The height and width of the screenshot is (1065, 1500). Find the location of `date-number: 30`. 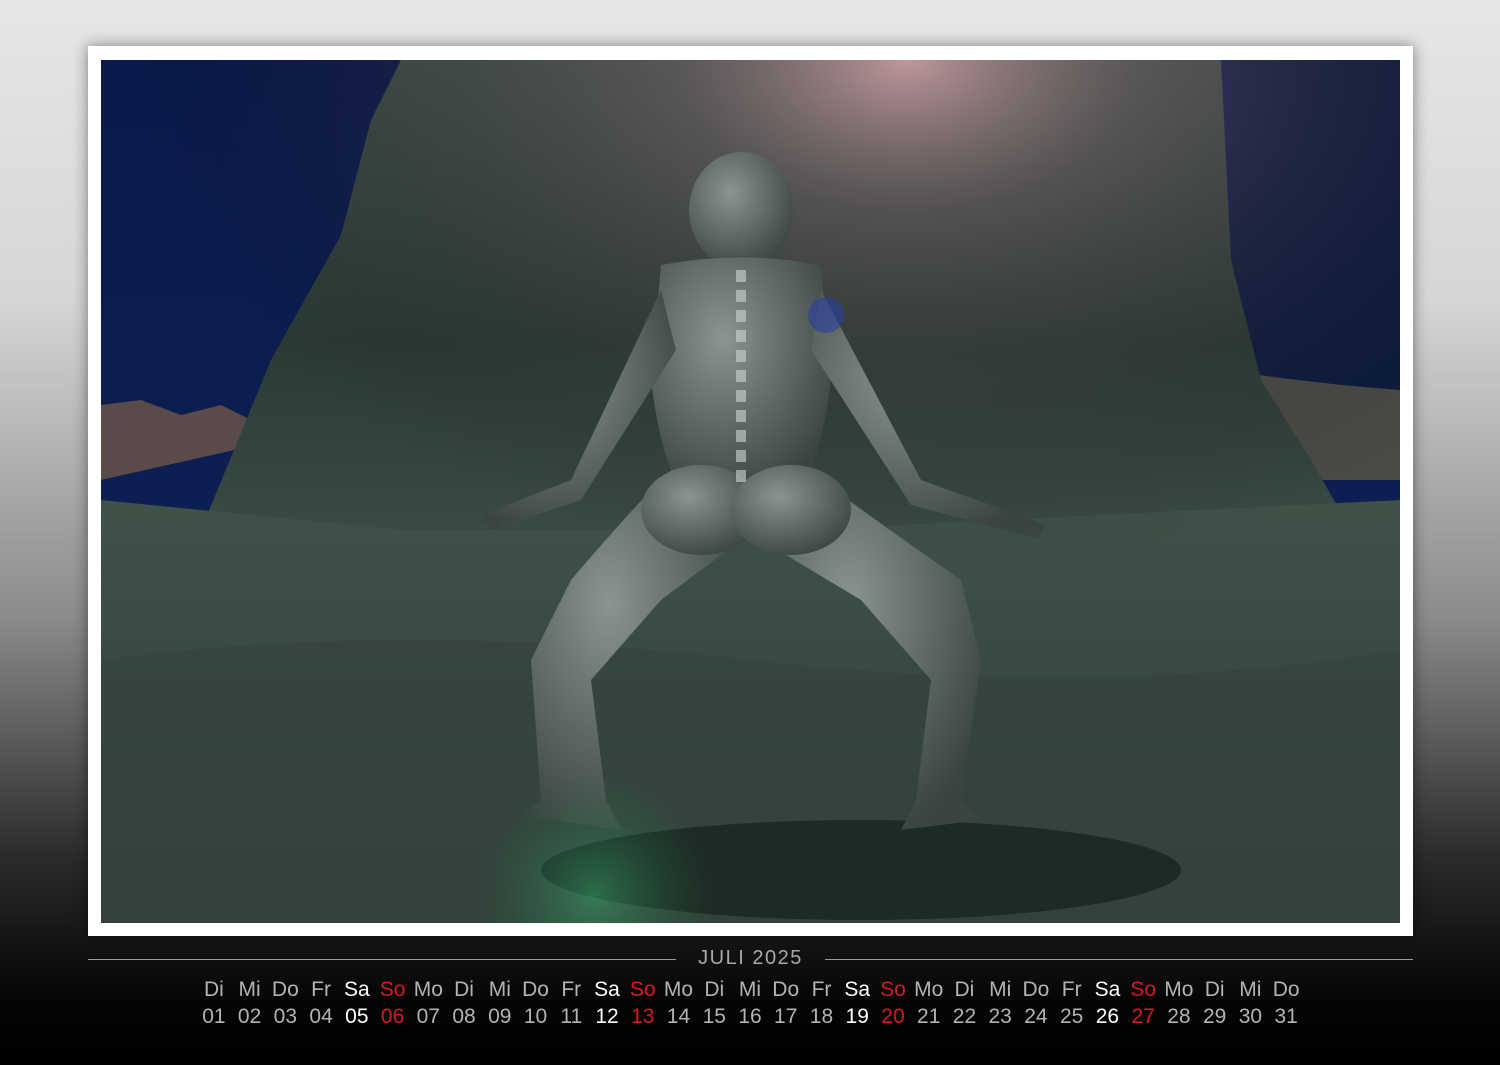

date-number: 30 is located at coordinates (1250, 1016).